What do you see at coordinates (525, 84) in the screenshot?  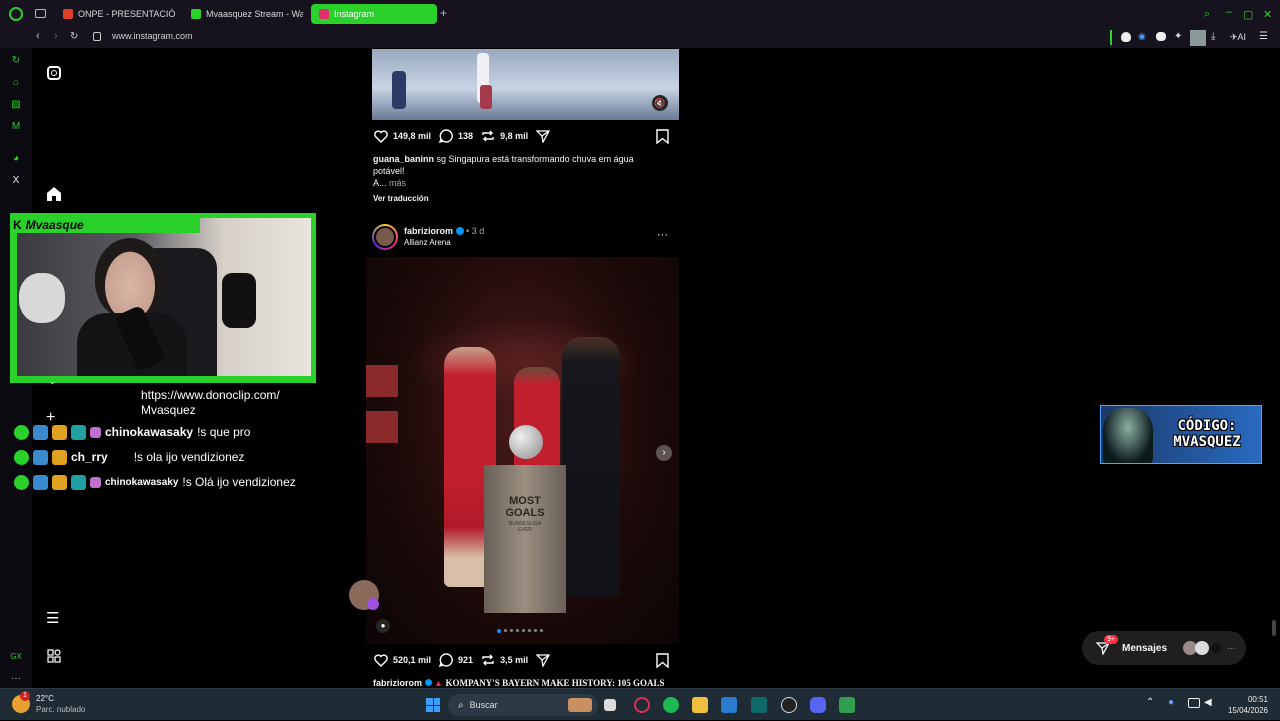 I see `post1-video: 🔇` at bounding box center [525, 84].